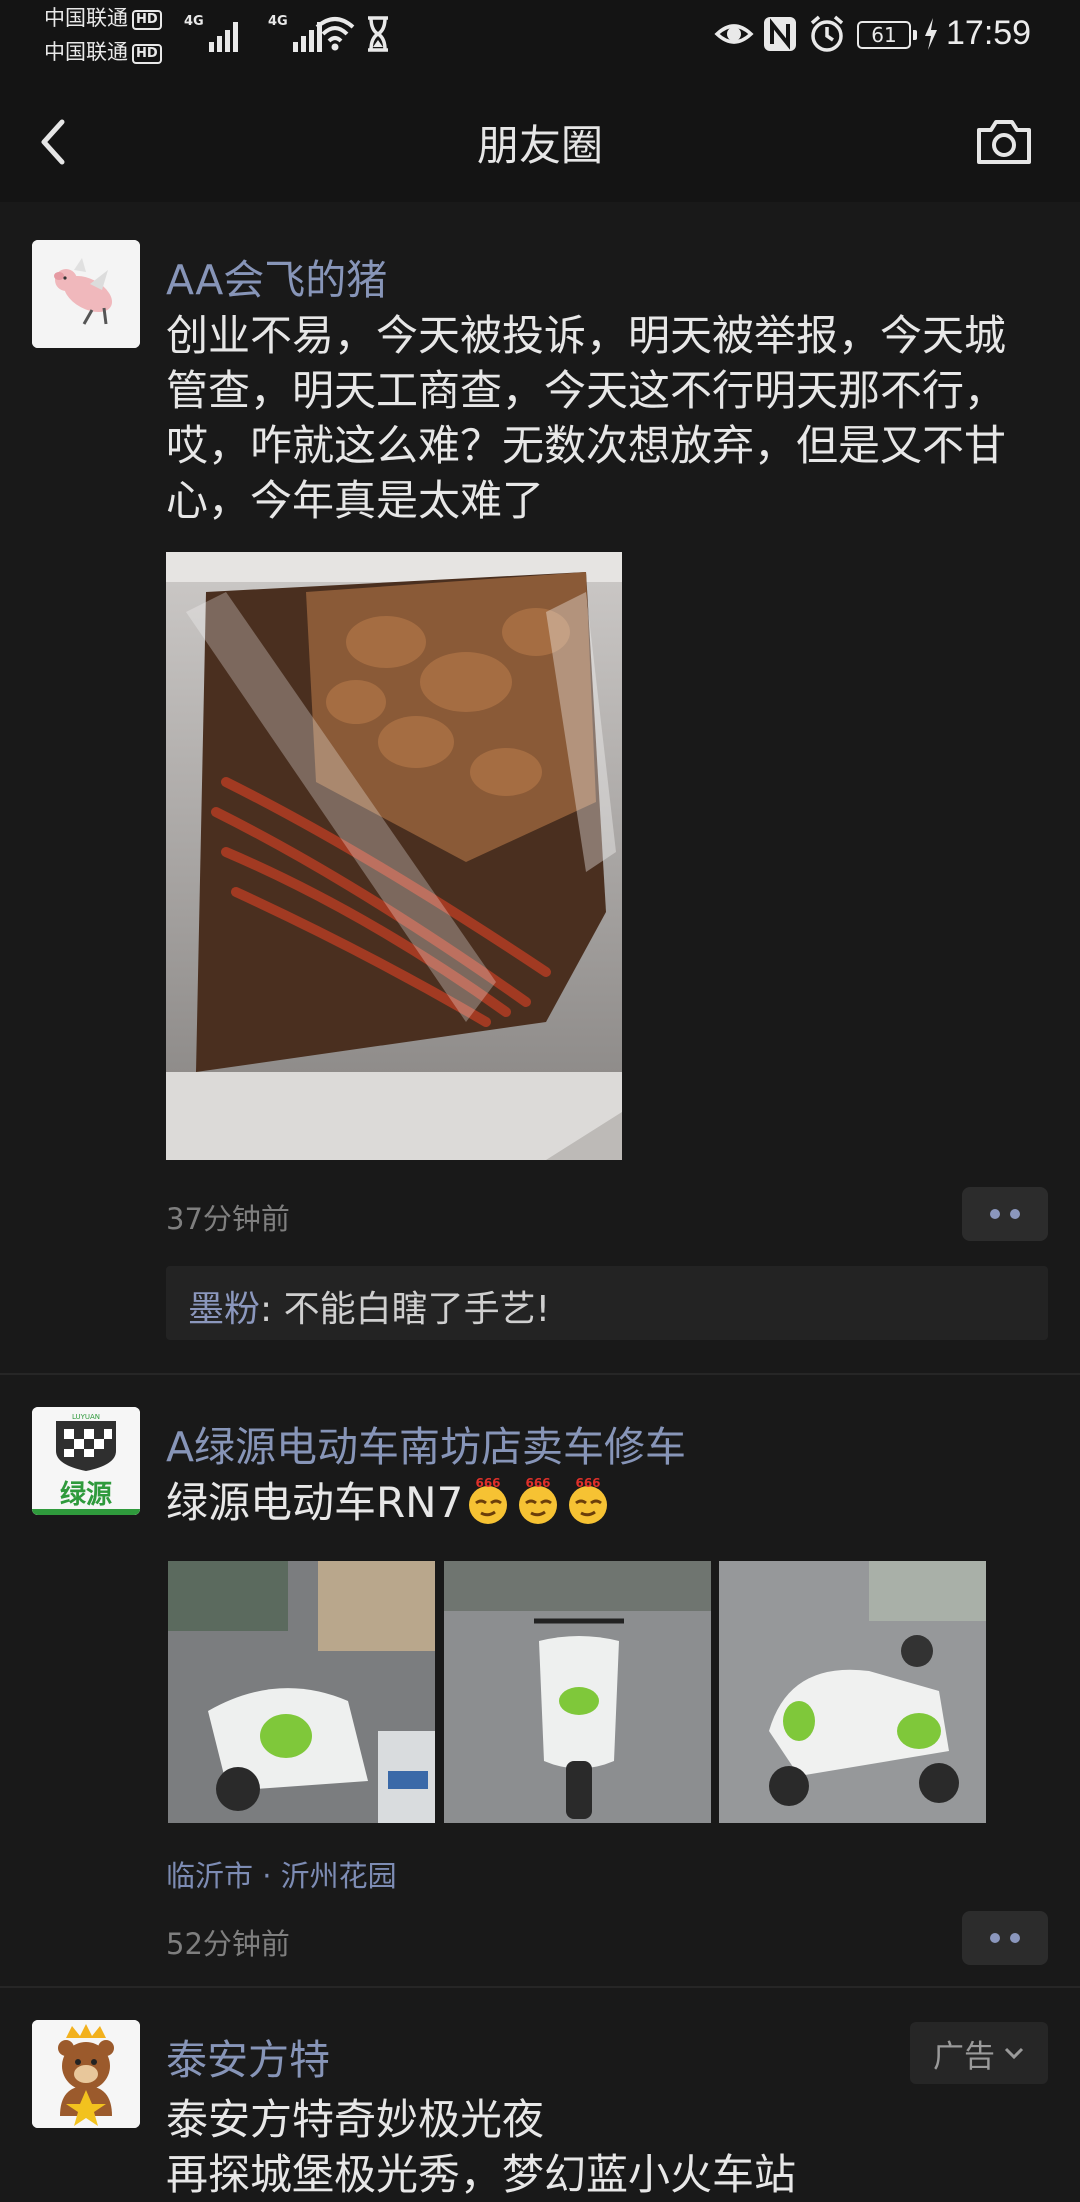  Describe the element at coordinates (964, 2056) in the screenshot. I see `ad-label-text: 广告` at that location.